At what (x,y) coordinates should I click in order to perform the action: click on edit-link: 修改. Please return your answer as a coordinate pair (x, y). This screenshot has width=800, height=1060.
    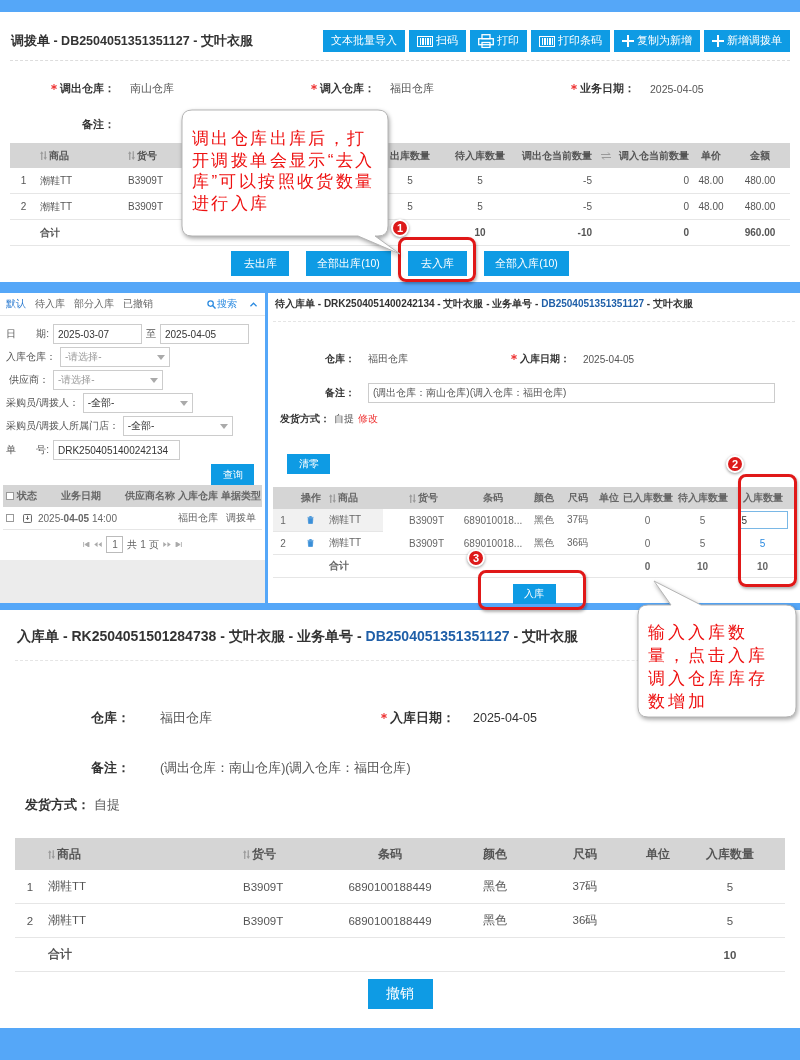
    Looking at the image, I should click on (368, 419).